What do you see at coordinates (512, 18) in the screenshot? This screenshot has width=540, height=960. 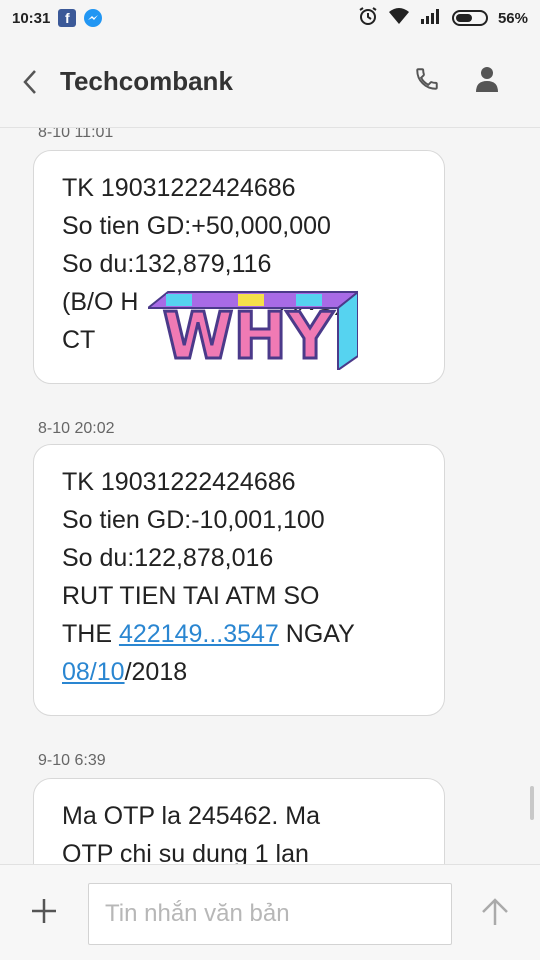 I see `battery-percent: 56%` at bounding box center [512, 18].